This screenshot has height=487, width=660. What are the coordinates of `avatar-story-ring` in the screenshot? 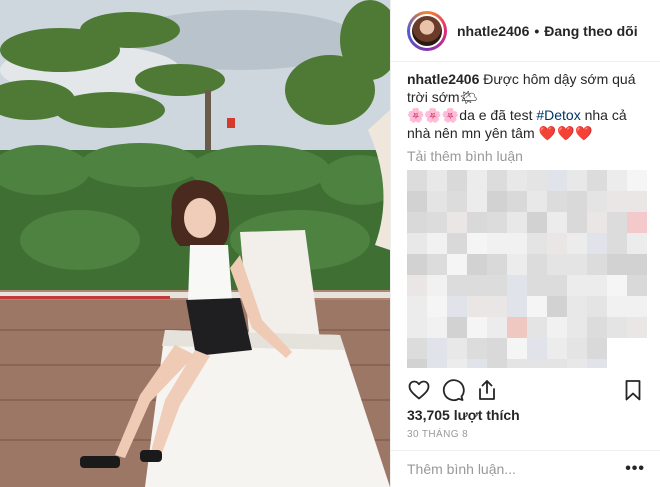 It's located at (427, 30).